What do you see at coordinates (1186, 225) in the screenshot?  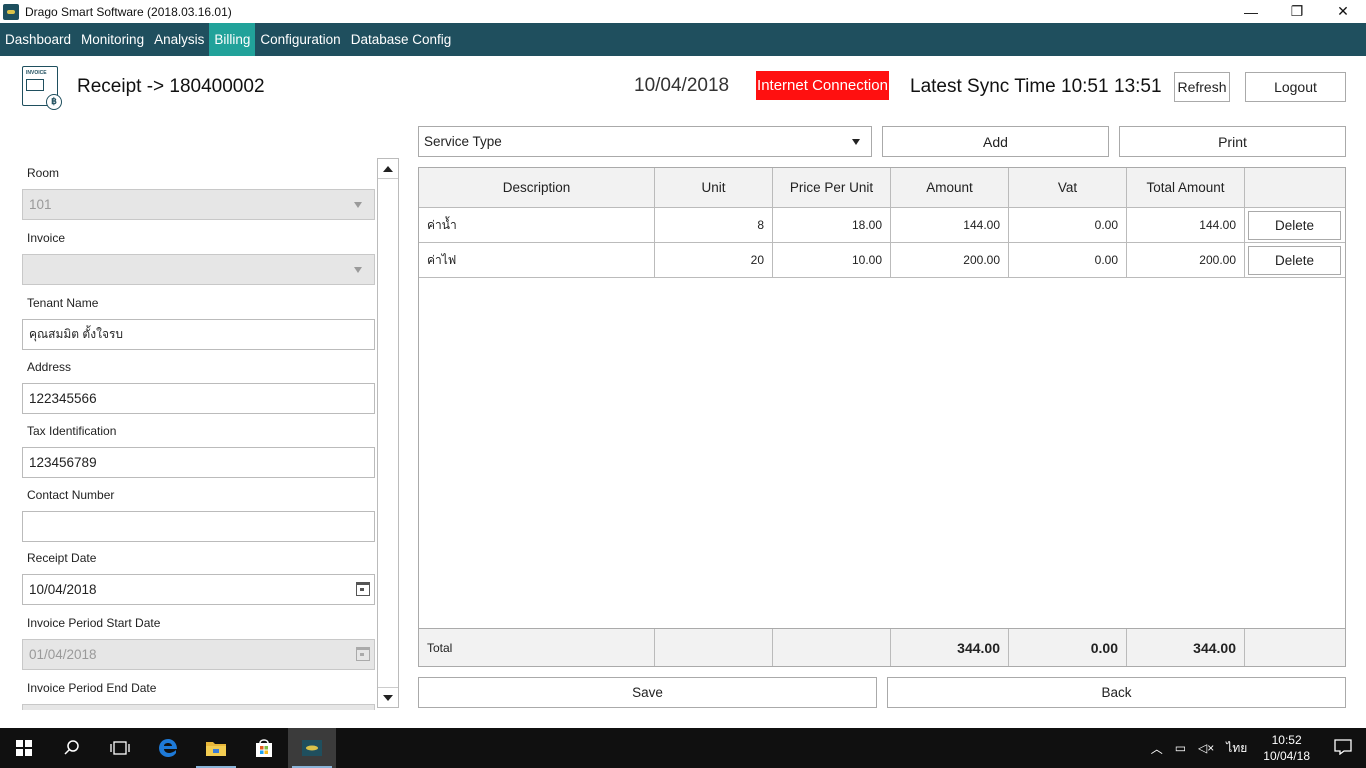 I see `cell-total: 144.00` at bounding box center [1186, 225].